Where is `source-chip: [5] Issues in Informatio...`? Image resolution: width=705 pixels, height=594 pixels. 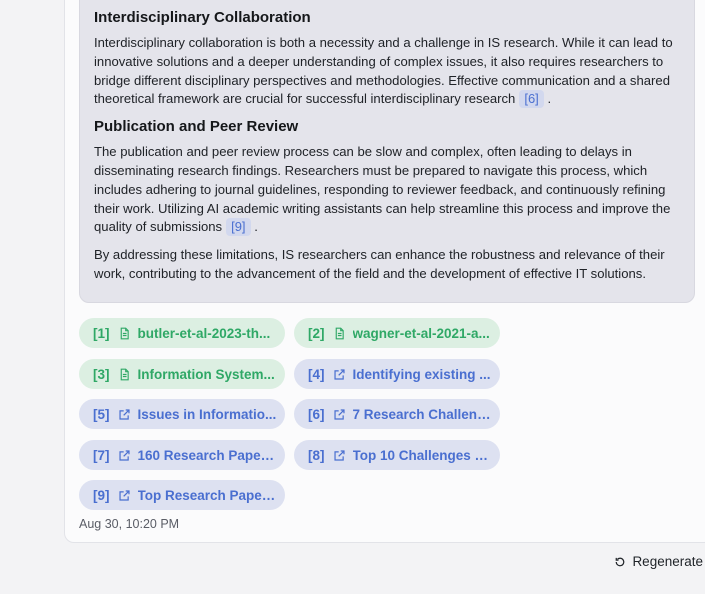
source-chip: [5] Issues in Informatio... is located at coordinates (182, 414).